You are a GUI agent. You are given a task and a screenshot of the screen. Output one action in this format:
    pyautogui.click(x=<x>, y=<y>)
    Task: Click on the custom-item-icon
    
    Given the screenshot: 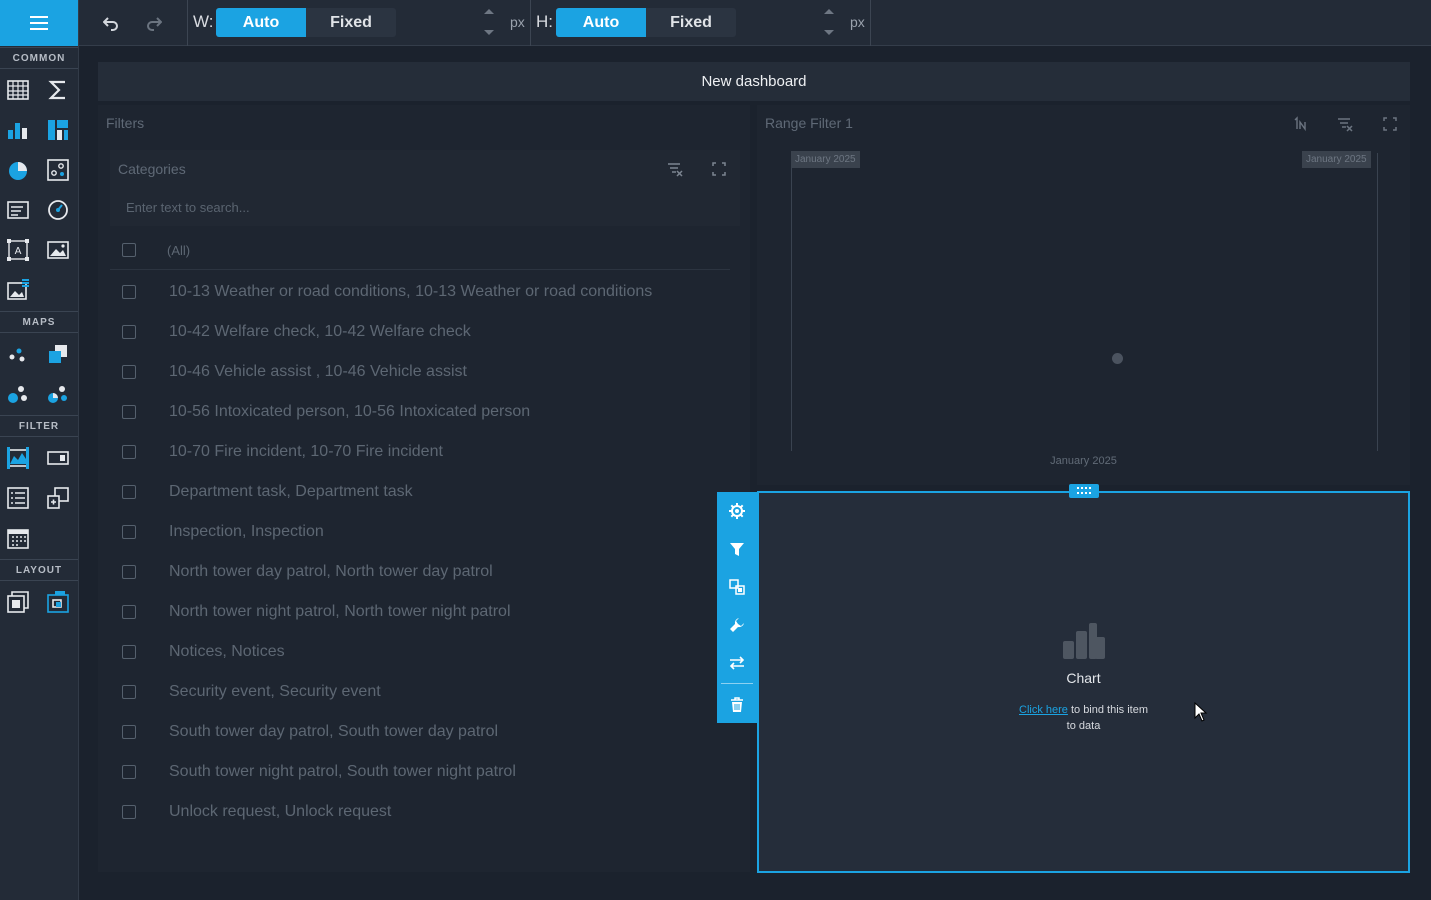 What is the action you would take?
    pyautogui.click(x=18, y=290)
    